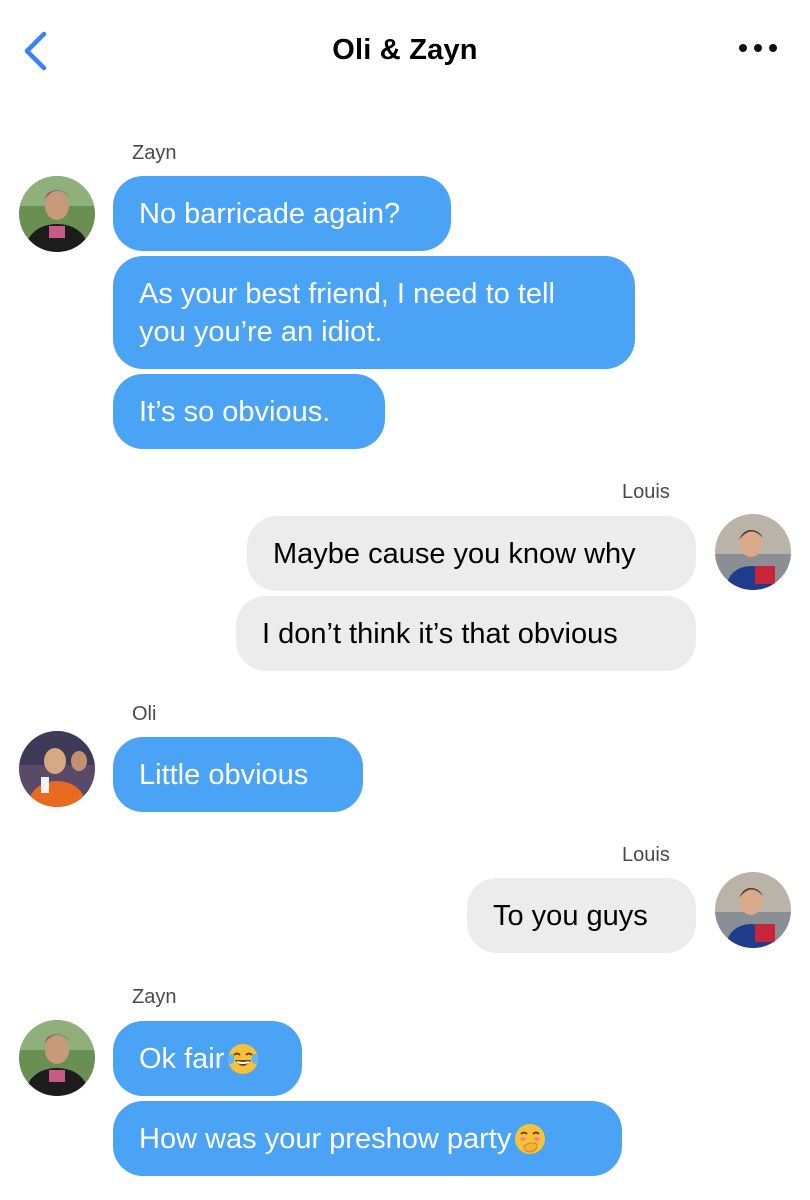 The image size is (810, 1200). What do you see at coordinates (249, 411) in the screenshot?
I see `message-bubble: It’s so obvious.` at bounding box center [249, 411].